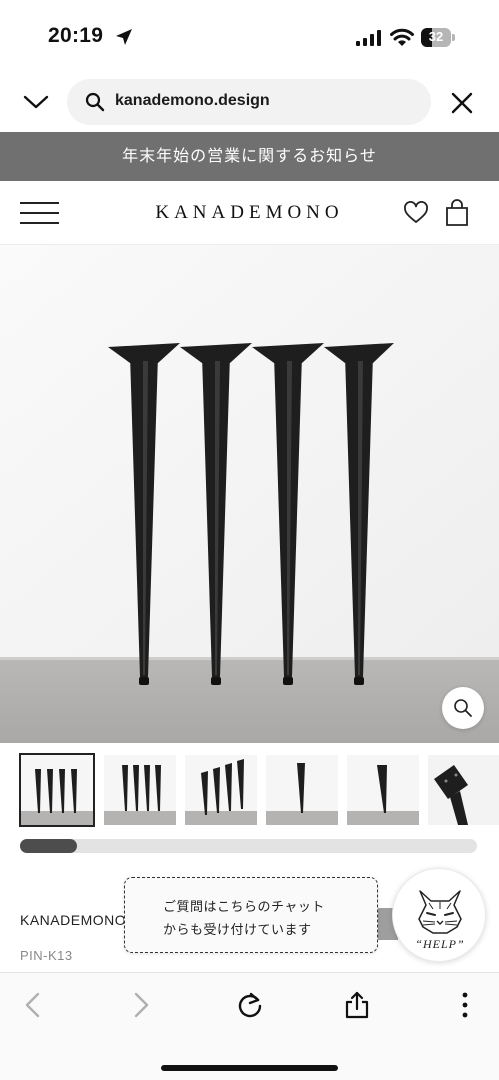 Image resolution: width=499 pixels, height=1080 pixels. What do you see at coordinates (46, 955) in the screenshot?
I see `product-sku: PIN-K13` at bounding box center [46, 955].